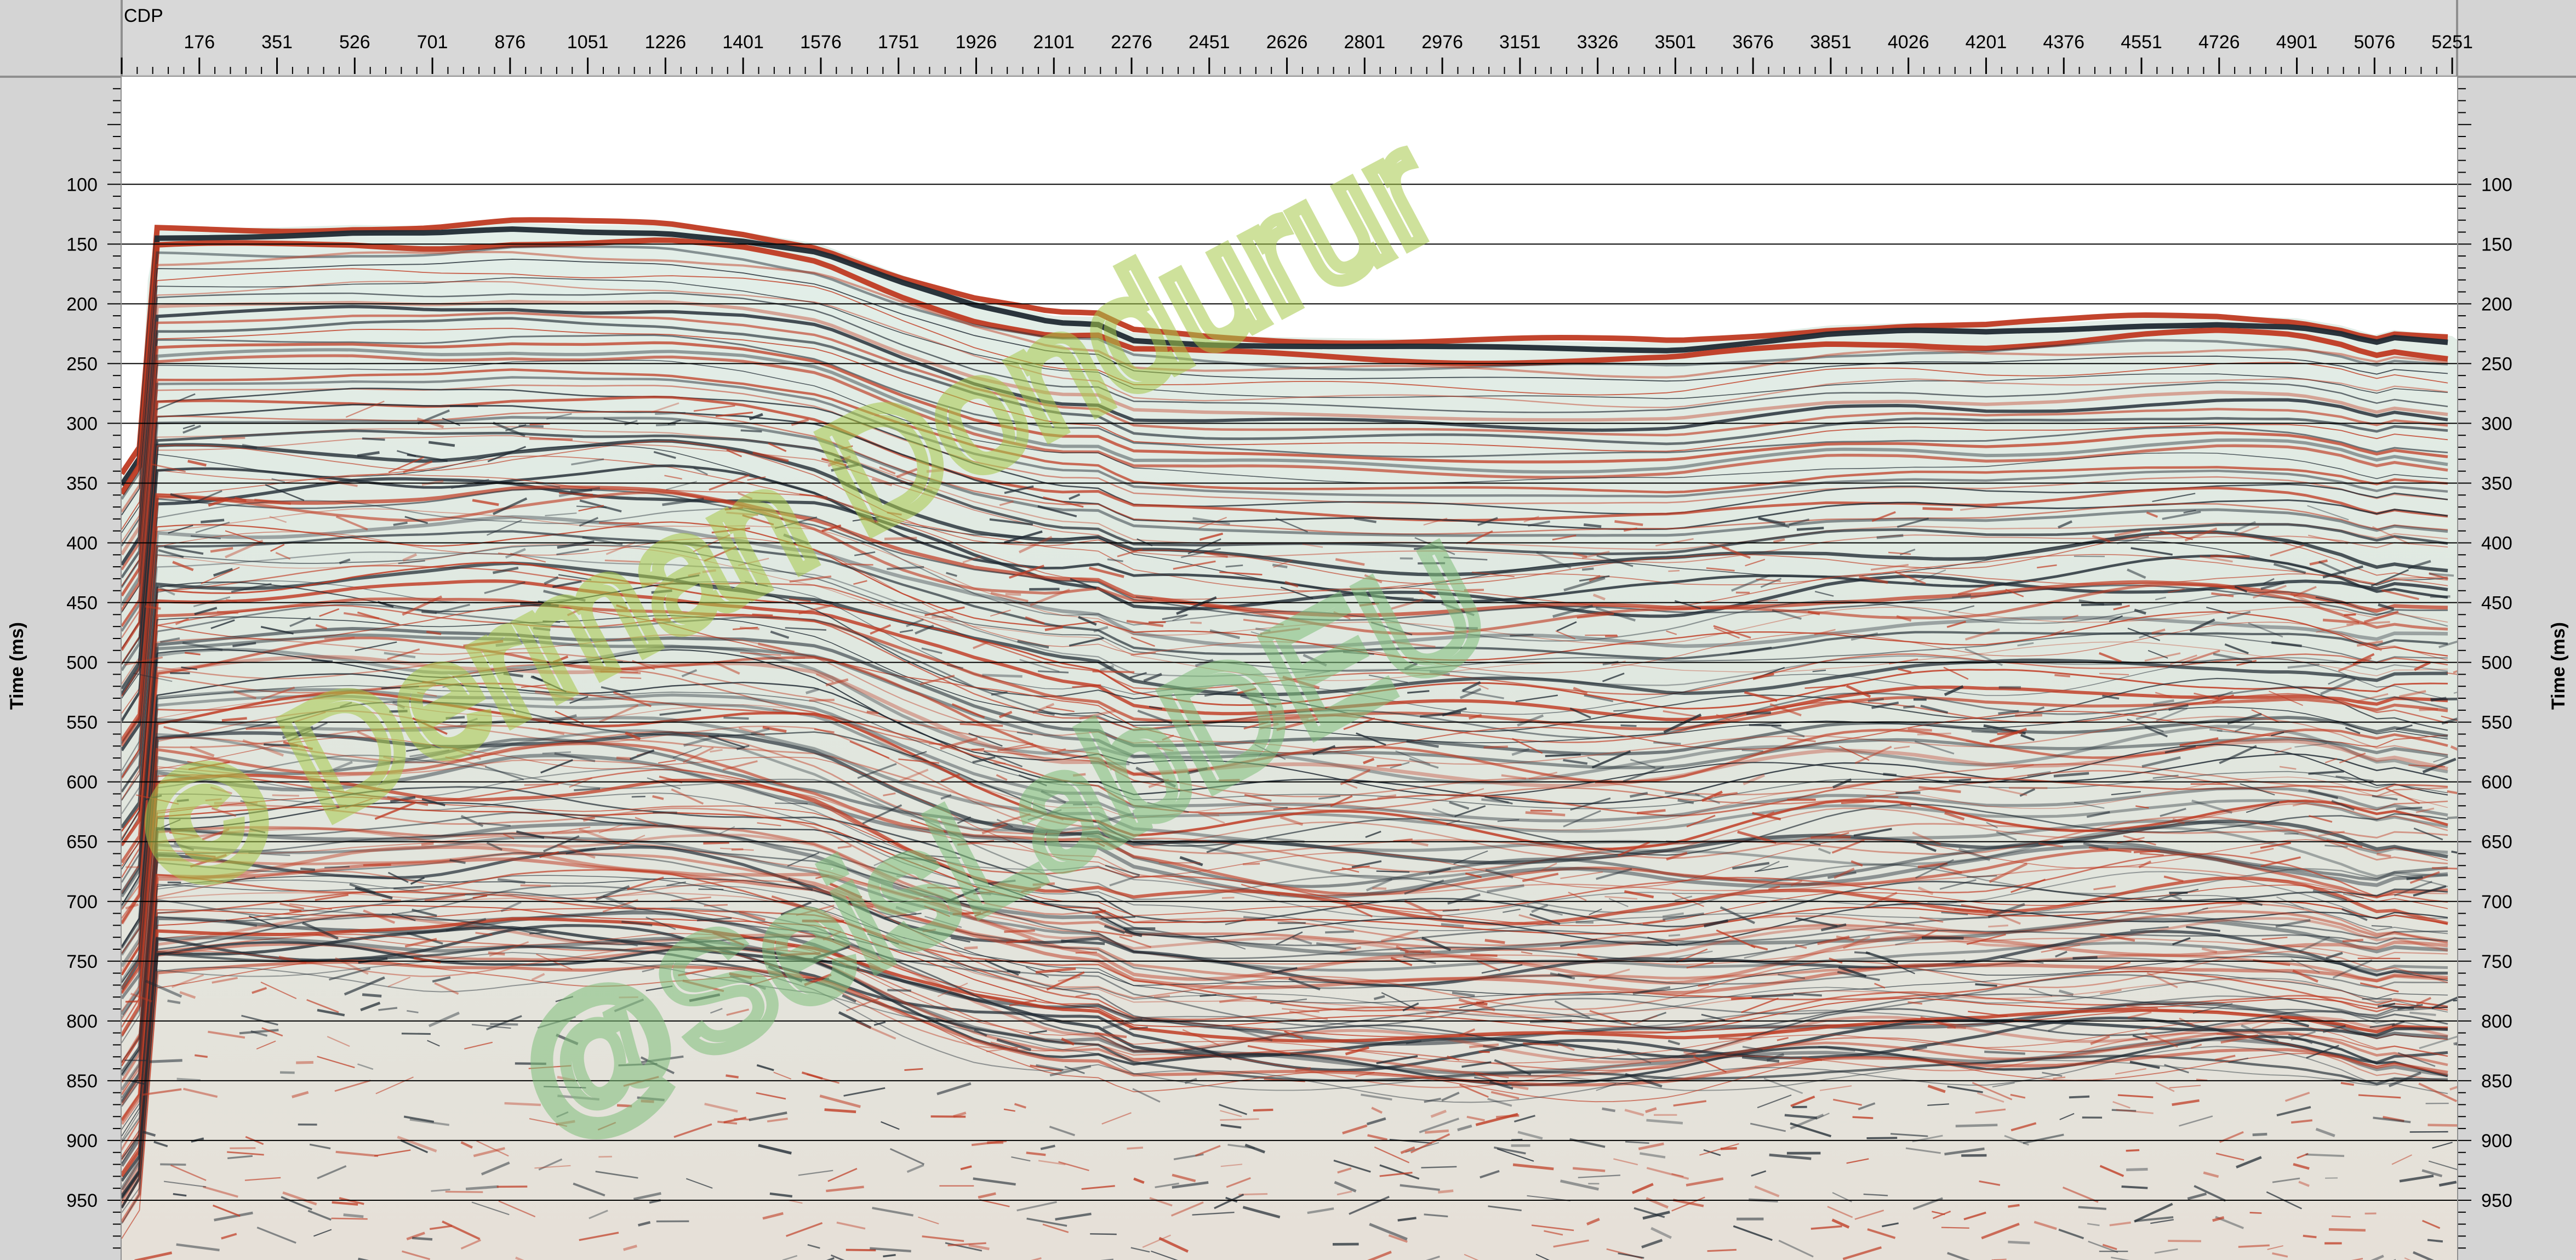 The width and height of the screenshot is (2576, 1260). Describe the element at coordinates (2497, 304) in the screenshot. I see `y-tick-label-right: 200` at that location.